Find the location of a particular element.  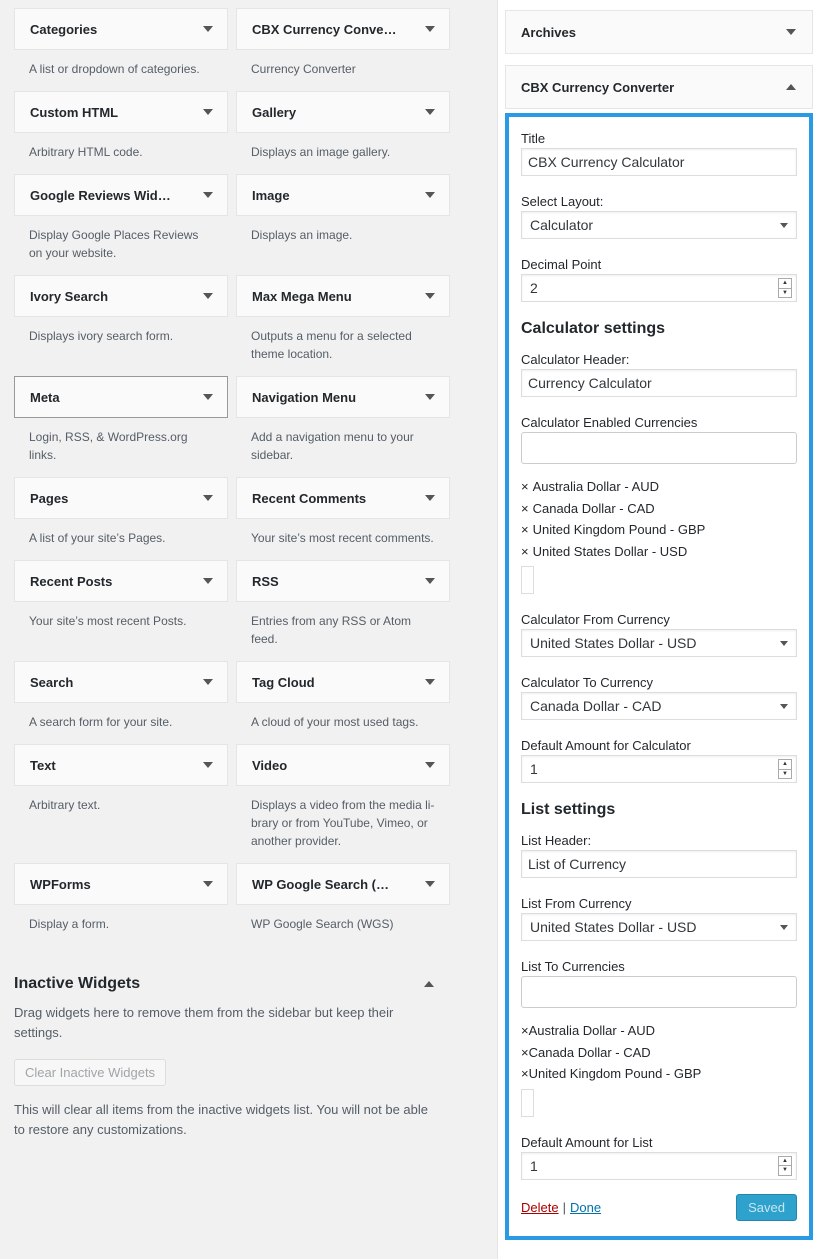

widget-title: Tag Cloud is located at coordinates (343, 682).